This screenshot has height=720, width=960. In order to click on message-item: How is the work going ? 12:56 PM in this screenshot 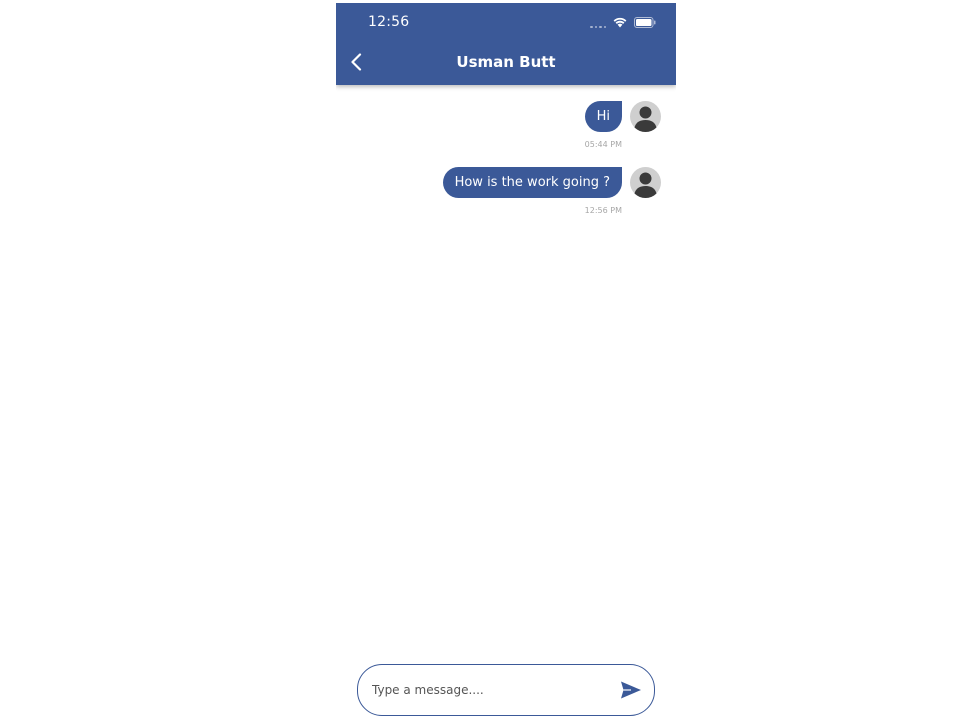, I will do `click(506, 200)`.